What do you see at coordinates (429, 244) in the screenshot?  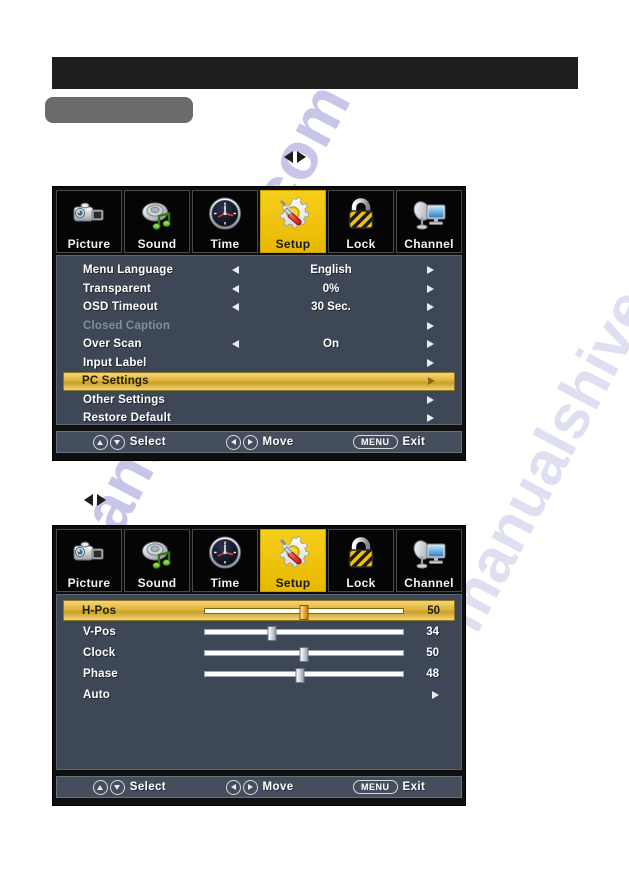 I see `tab-label: Channel` at bounding box center [429, 244].